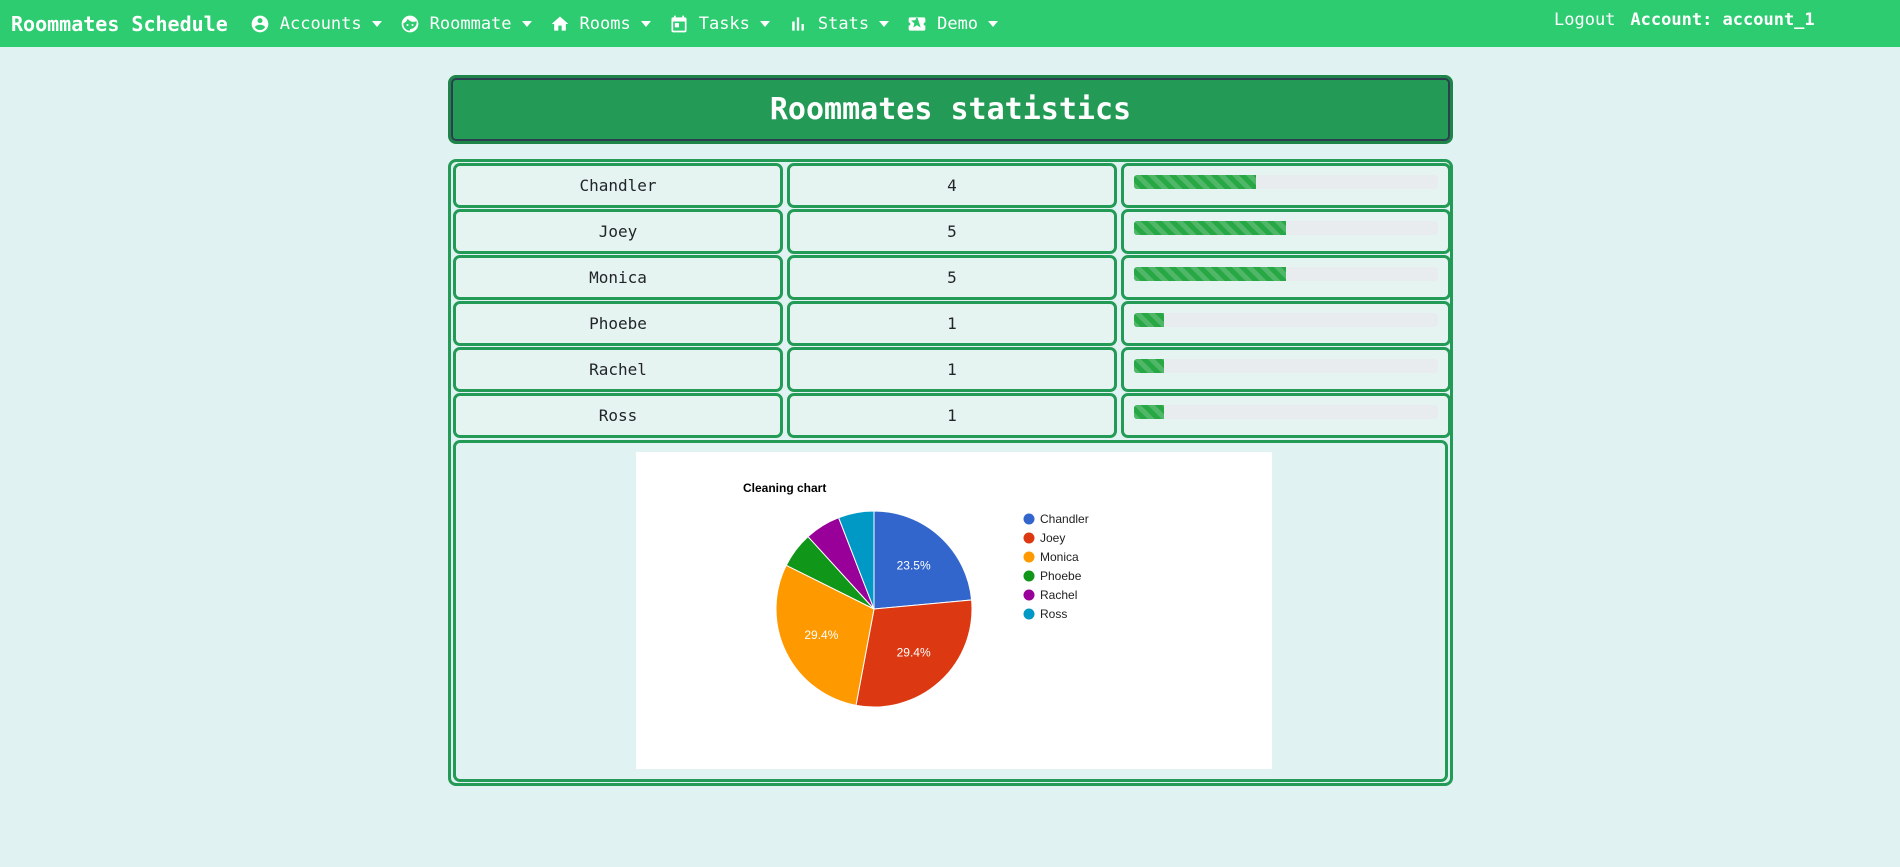 The width and height of the screenshot is (1900, 867). What do you see at coordinates (821, 635) in the screenshot?
I see `slice-label-monica: 29.4%` at bounding box center [821, 635].